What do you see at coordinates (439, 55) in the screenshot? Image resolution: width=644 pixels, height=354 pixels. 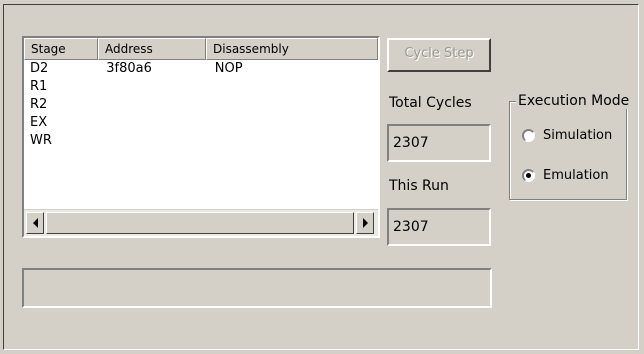 I see `cycle-step-button: Cycle Step` at bounding box center [439, 55].